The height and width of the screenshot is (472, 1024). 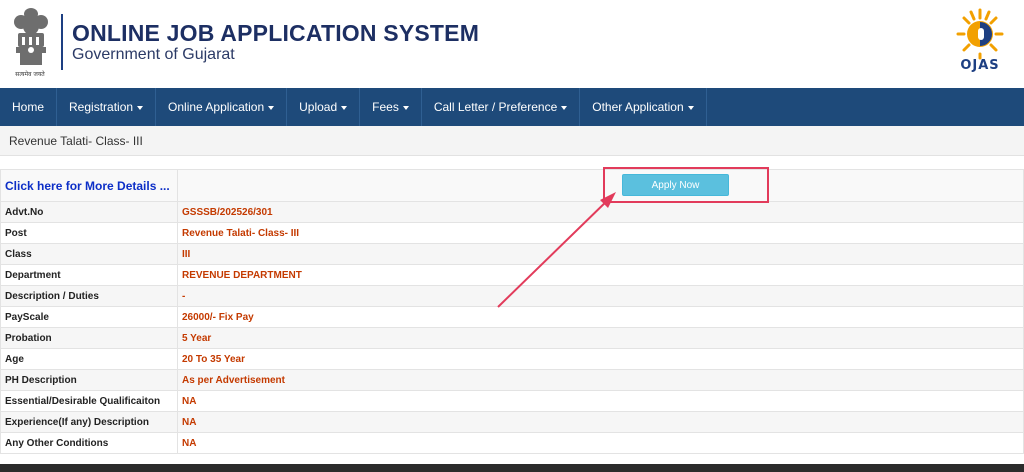 I want to click on site-title: ONLINE JOB APPLICATION SYSTEM, so click(x=276, y=33).